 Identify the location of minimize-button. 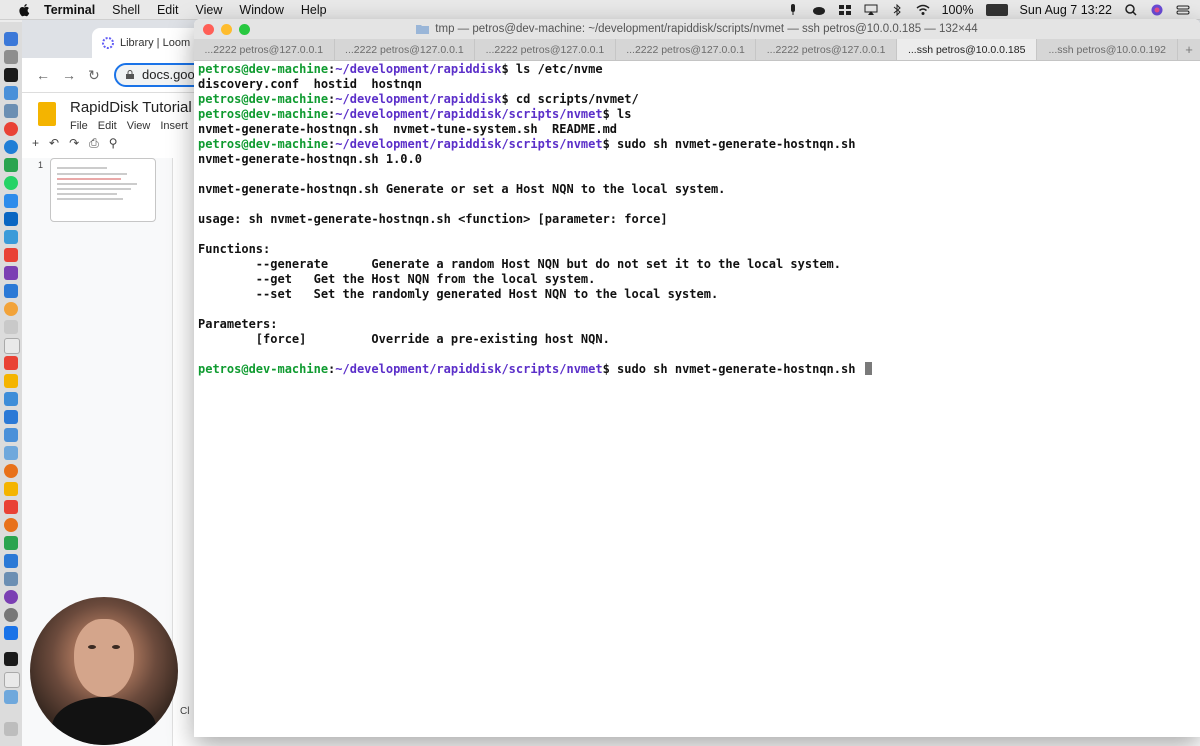
(226, 29).